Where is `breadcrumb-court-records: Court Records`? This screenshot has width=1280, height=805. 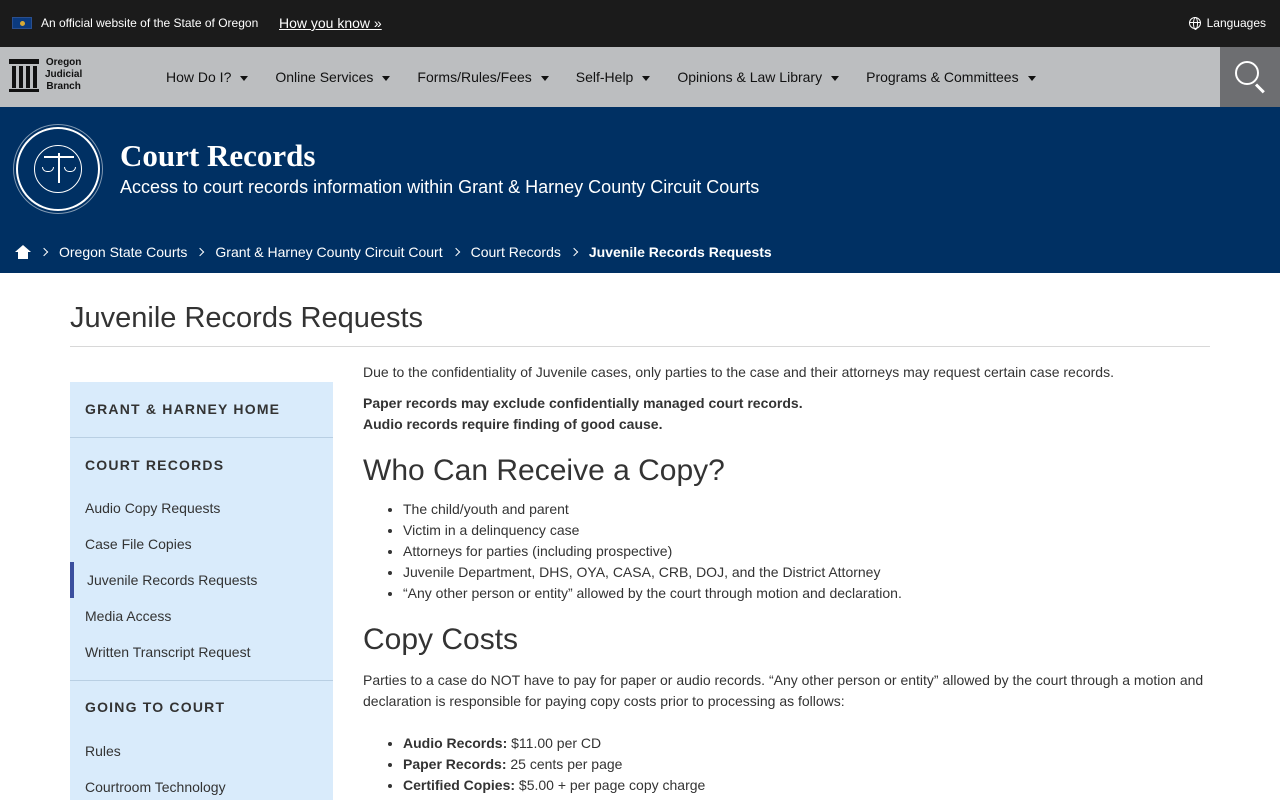 breadcrumb-court-records: Court Records is located at coordinates (516, 252).